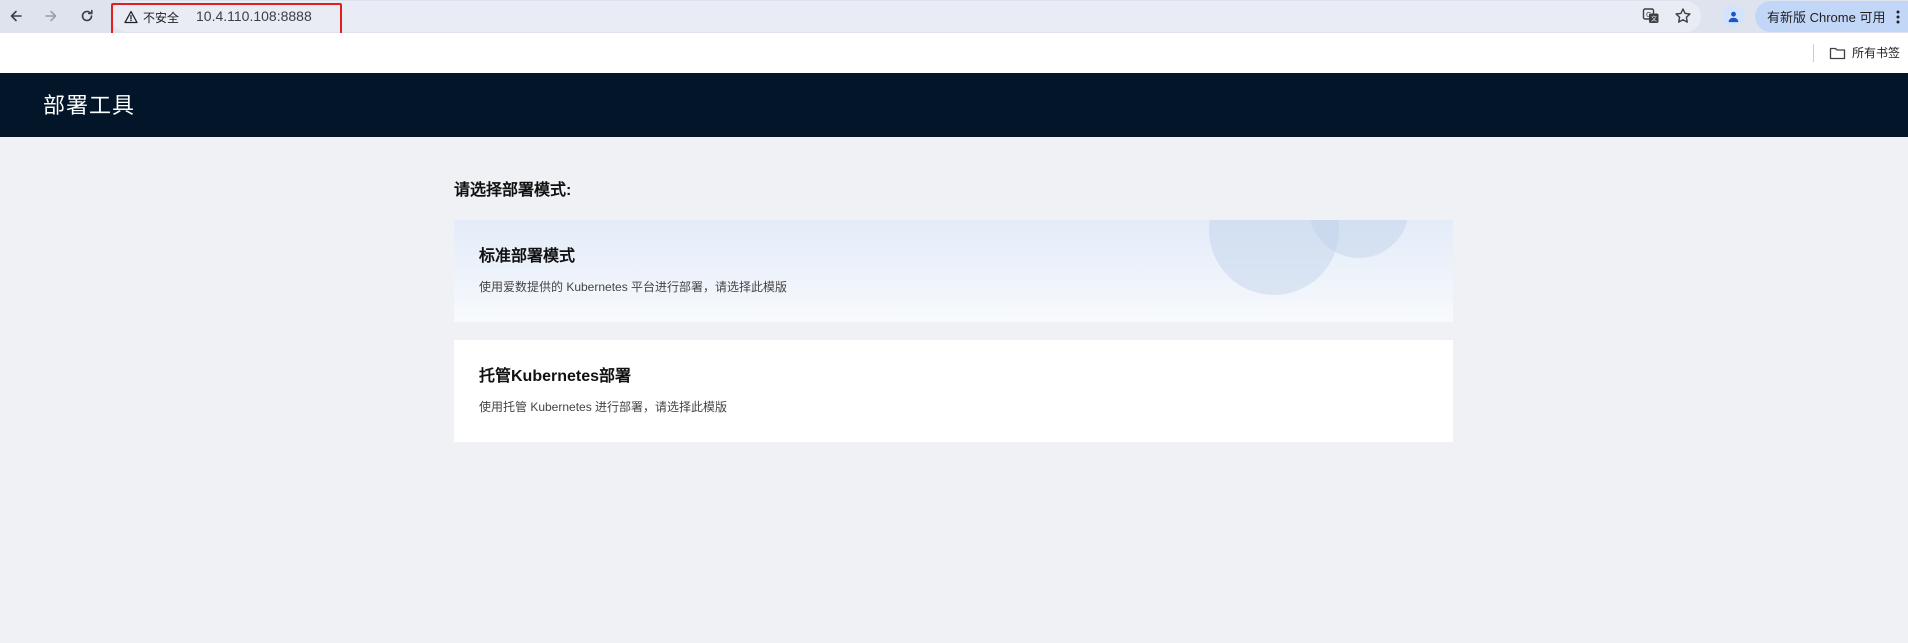 Image resolution: width=1908 pixels, height=643 pixels. Describe the element at coordinates (1813, 53) in the screenshot. I see `bookmarks-divider` at that location.